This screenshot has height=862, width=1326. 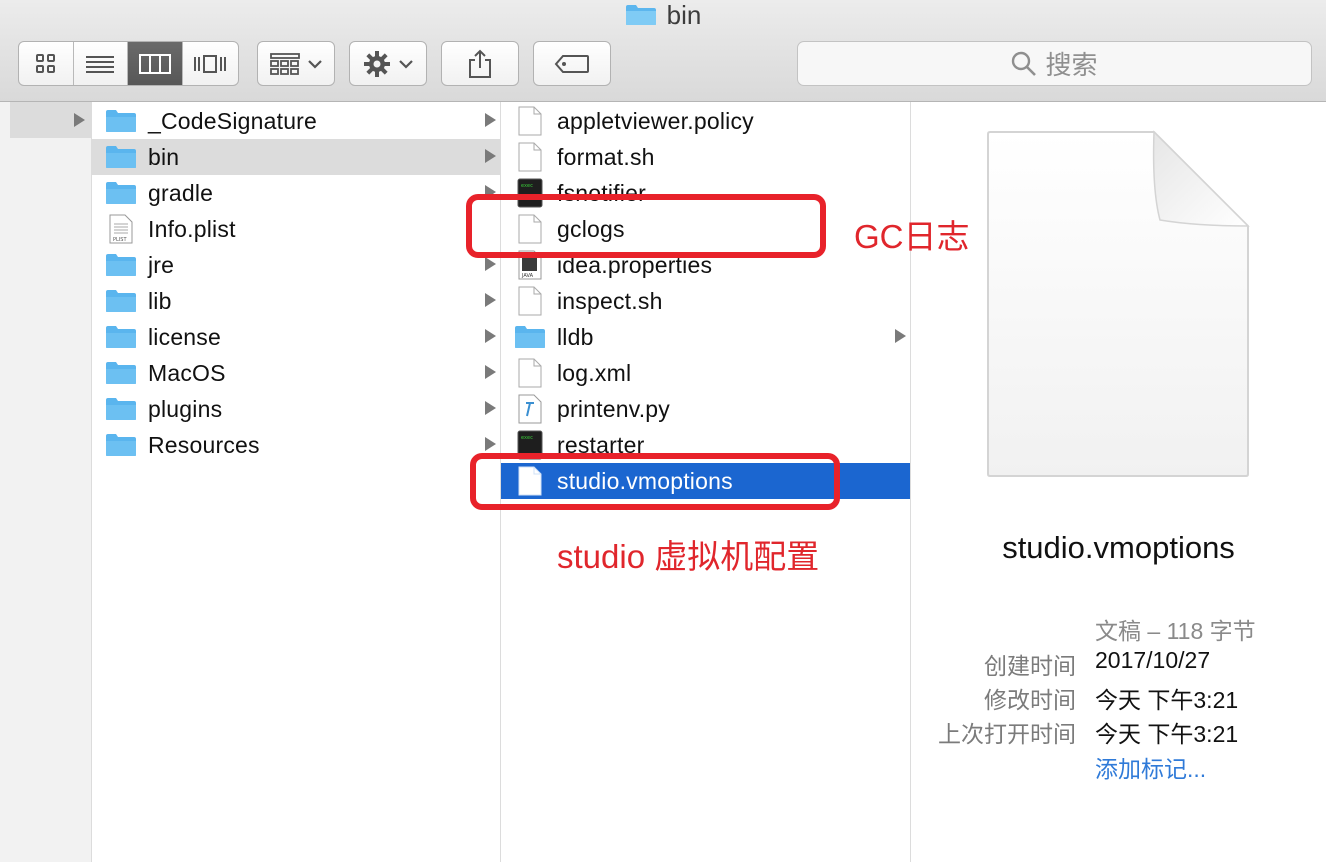 What do you see at coordinates (527, 186) in the screenshot?
I see `svg-text: exec` at bounding box center [527, 186].